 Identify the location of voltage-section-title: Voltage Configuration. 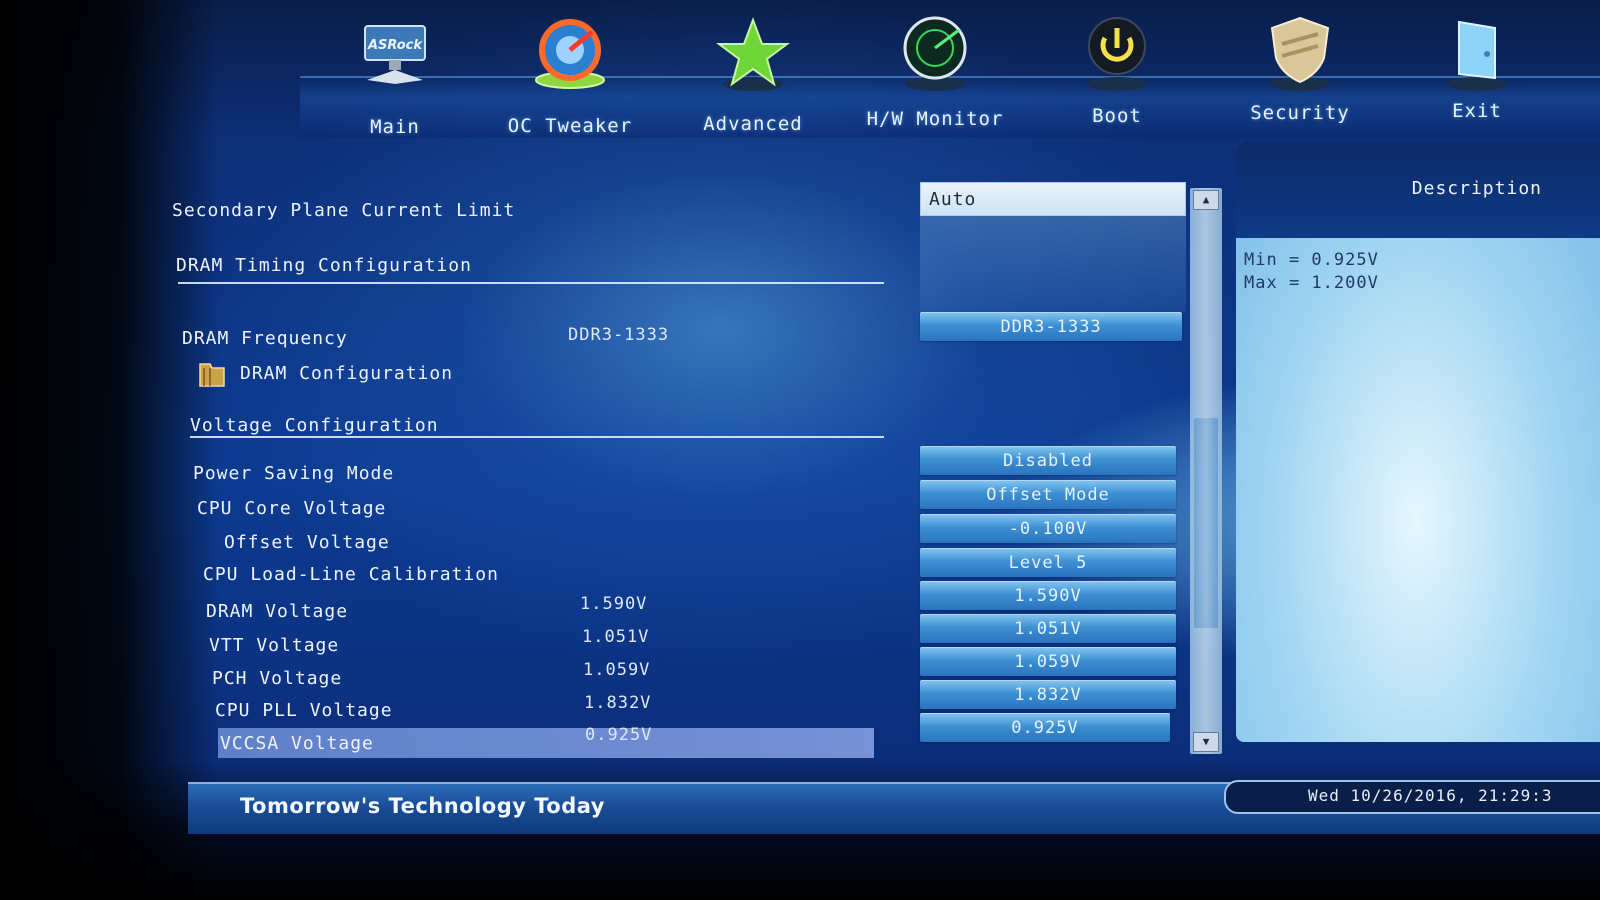
(314, 425).